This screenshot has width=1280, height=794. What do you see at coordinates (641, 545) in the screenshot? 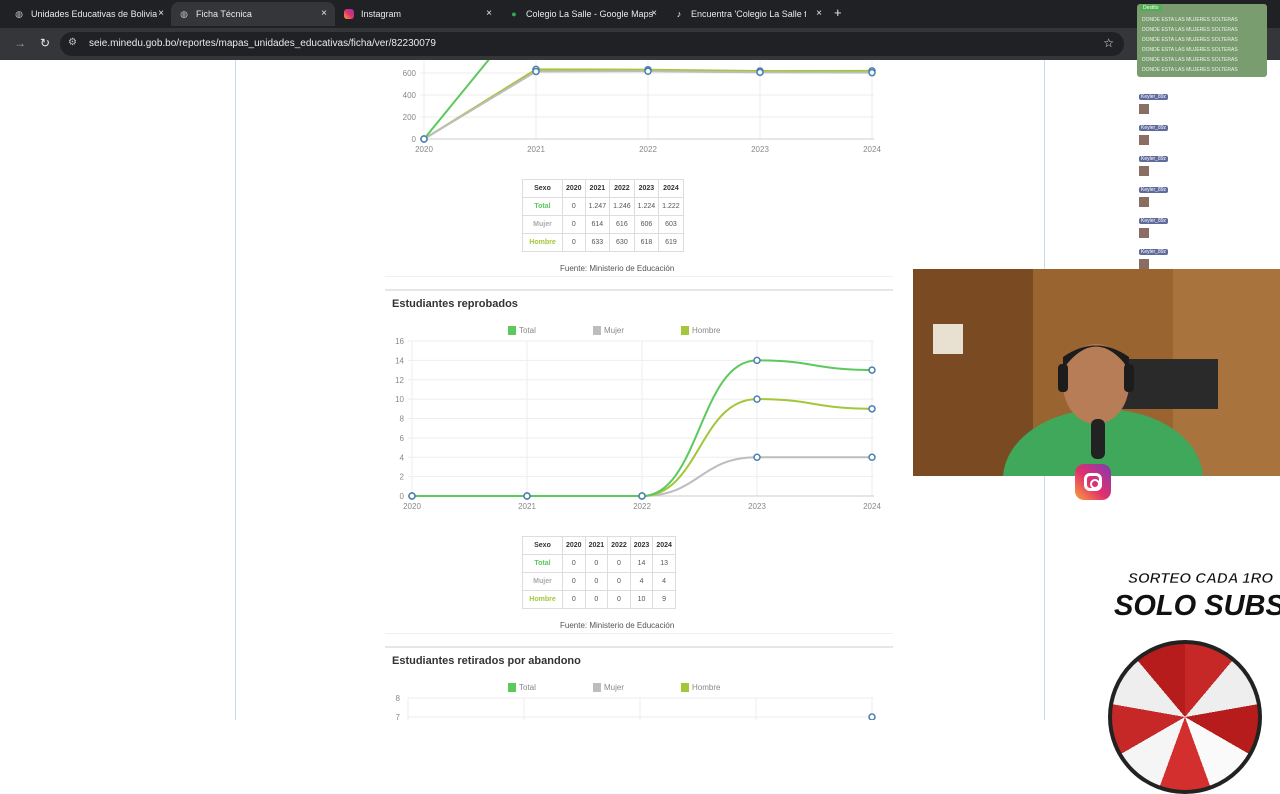
I see `year-header: 2023` at bounding box center [641, 545].